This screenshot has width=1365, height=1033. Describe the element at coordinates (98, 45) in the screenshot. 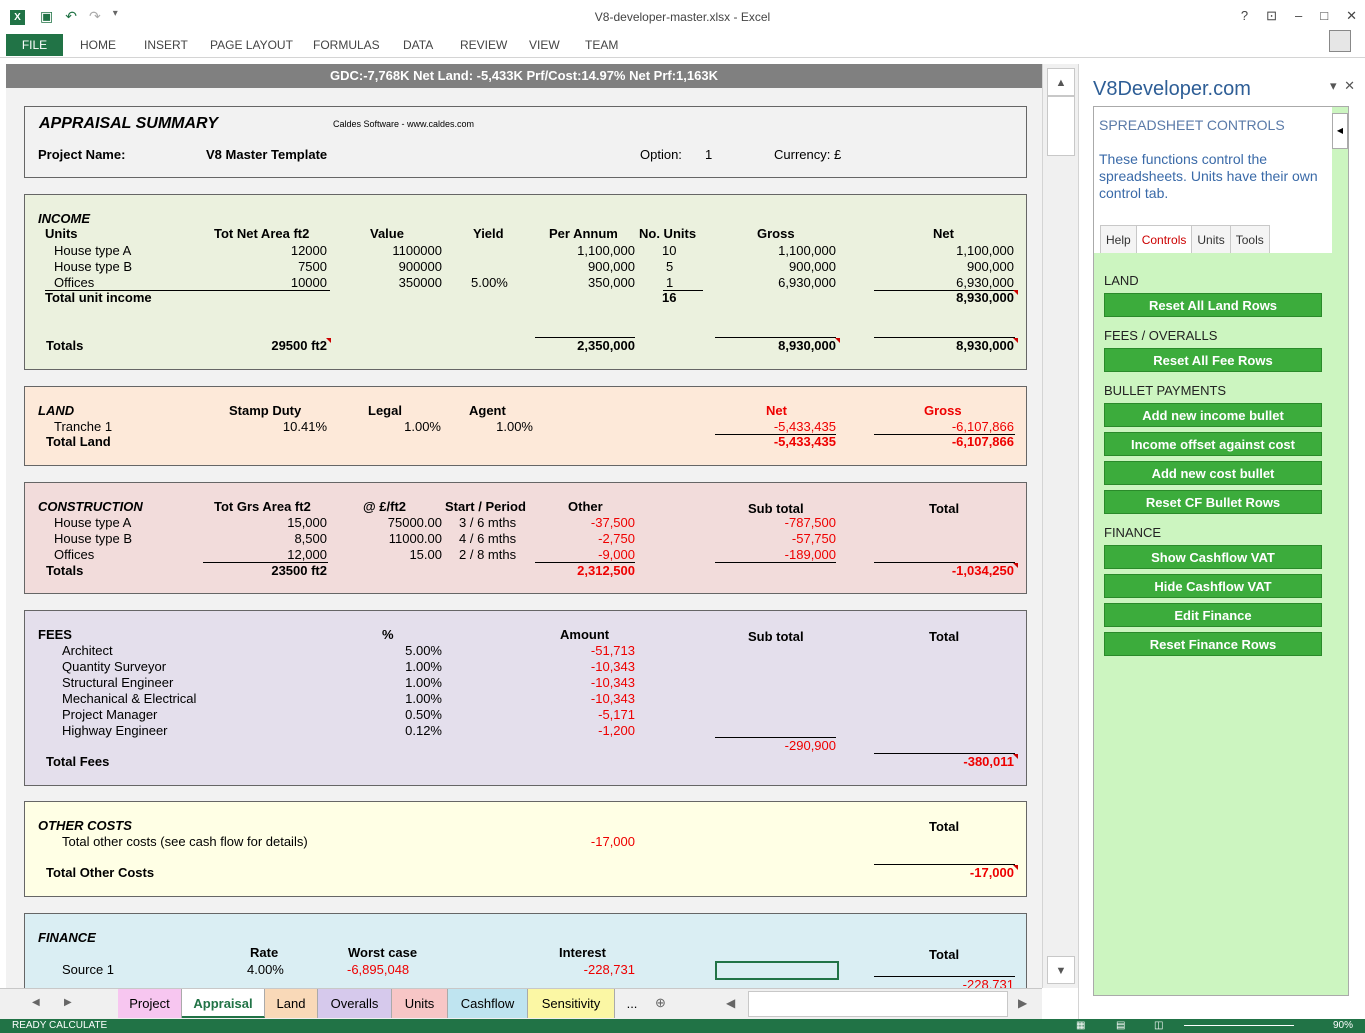

I see `tab-home: HOME` at that location.